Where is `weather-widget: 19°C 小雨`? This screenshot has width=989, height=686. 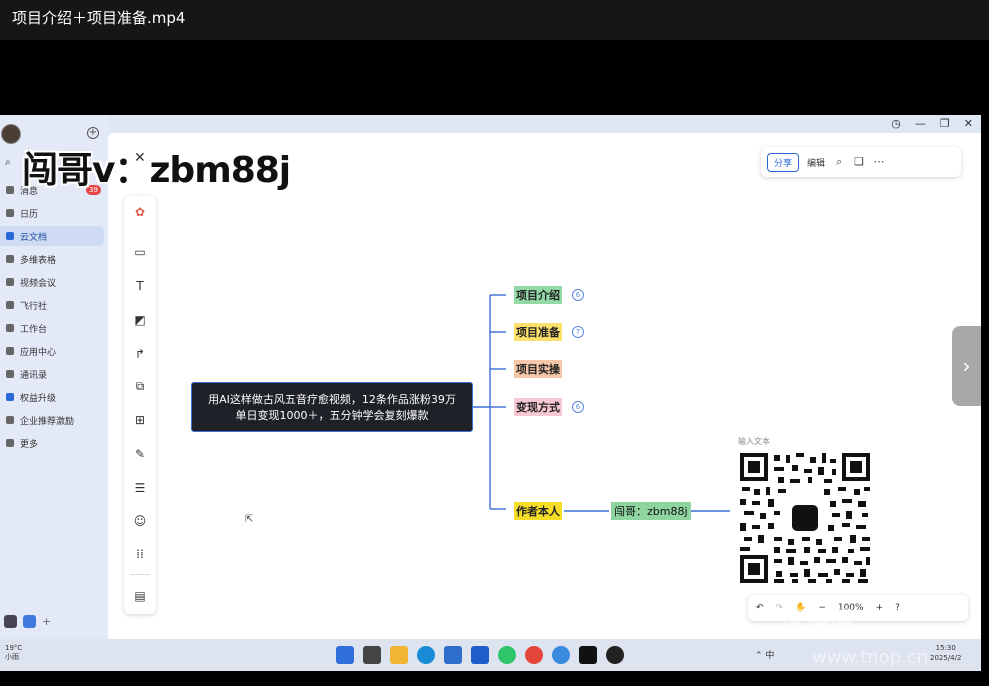
weather-widget: 19°C 小雨 is located at coordinates (13, 653).